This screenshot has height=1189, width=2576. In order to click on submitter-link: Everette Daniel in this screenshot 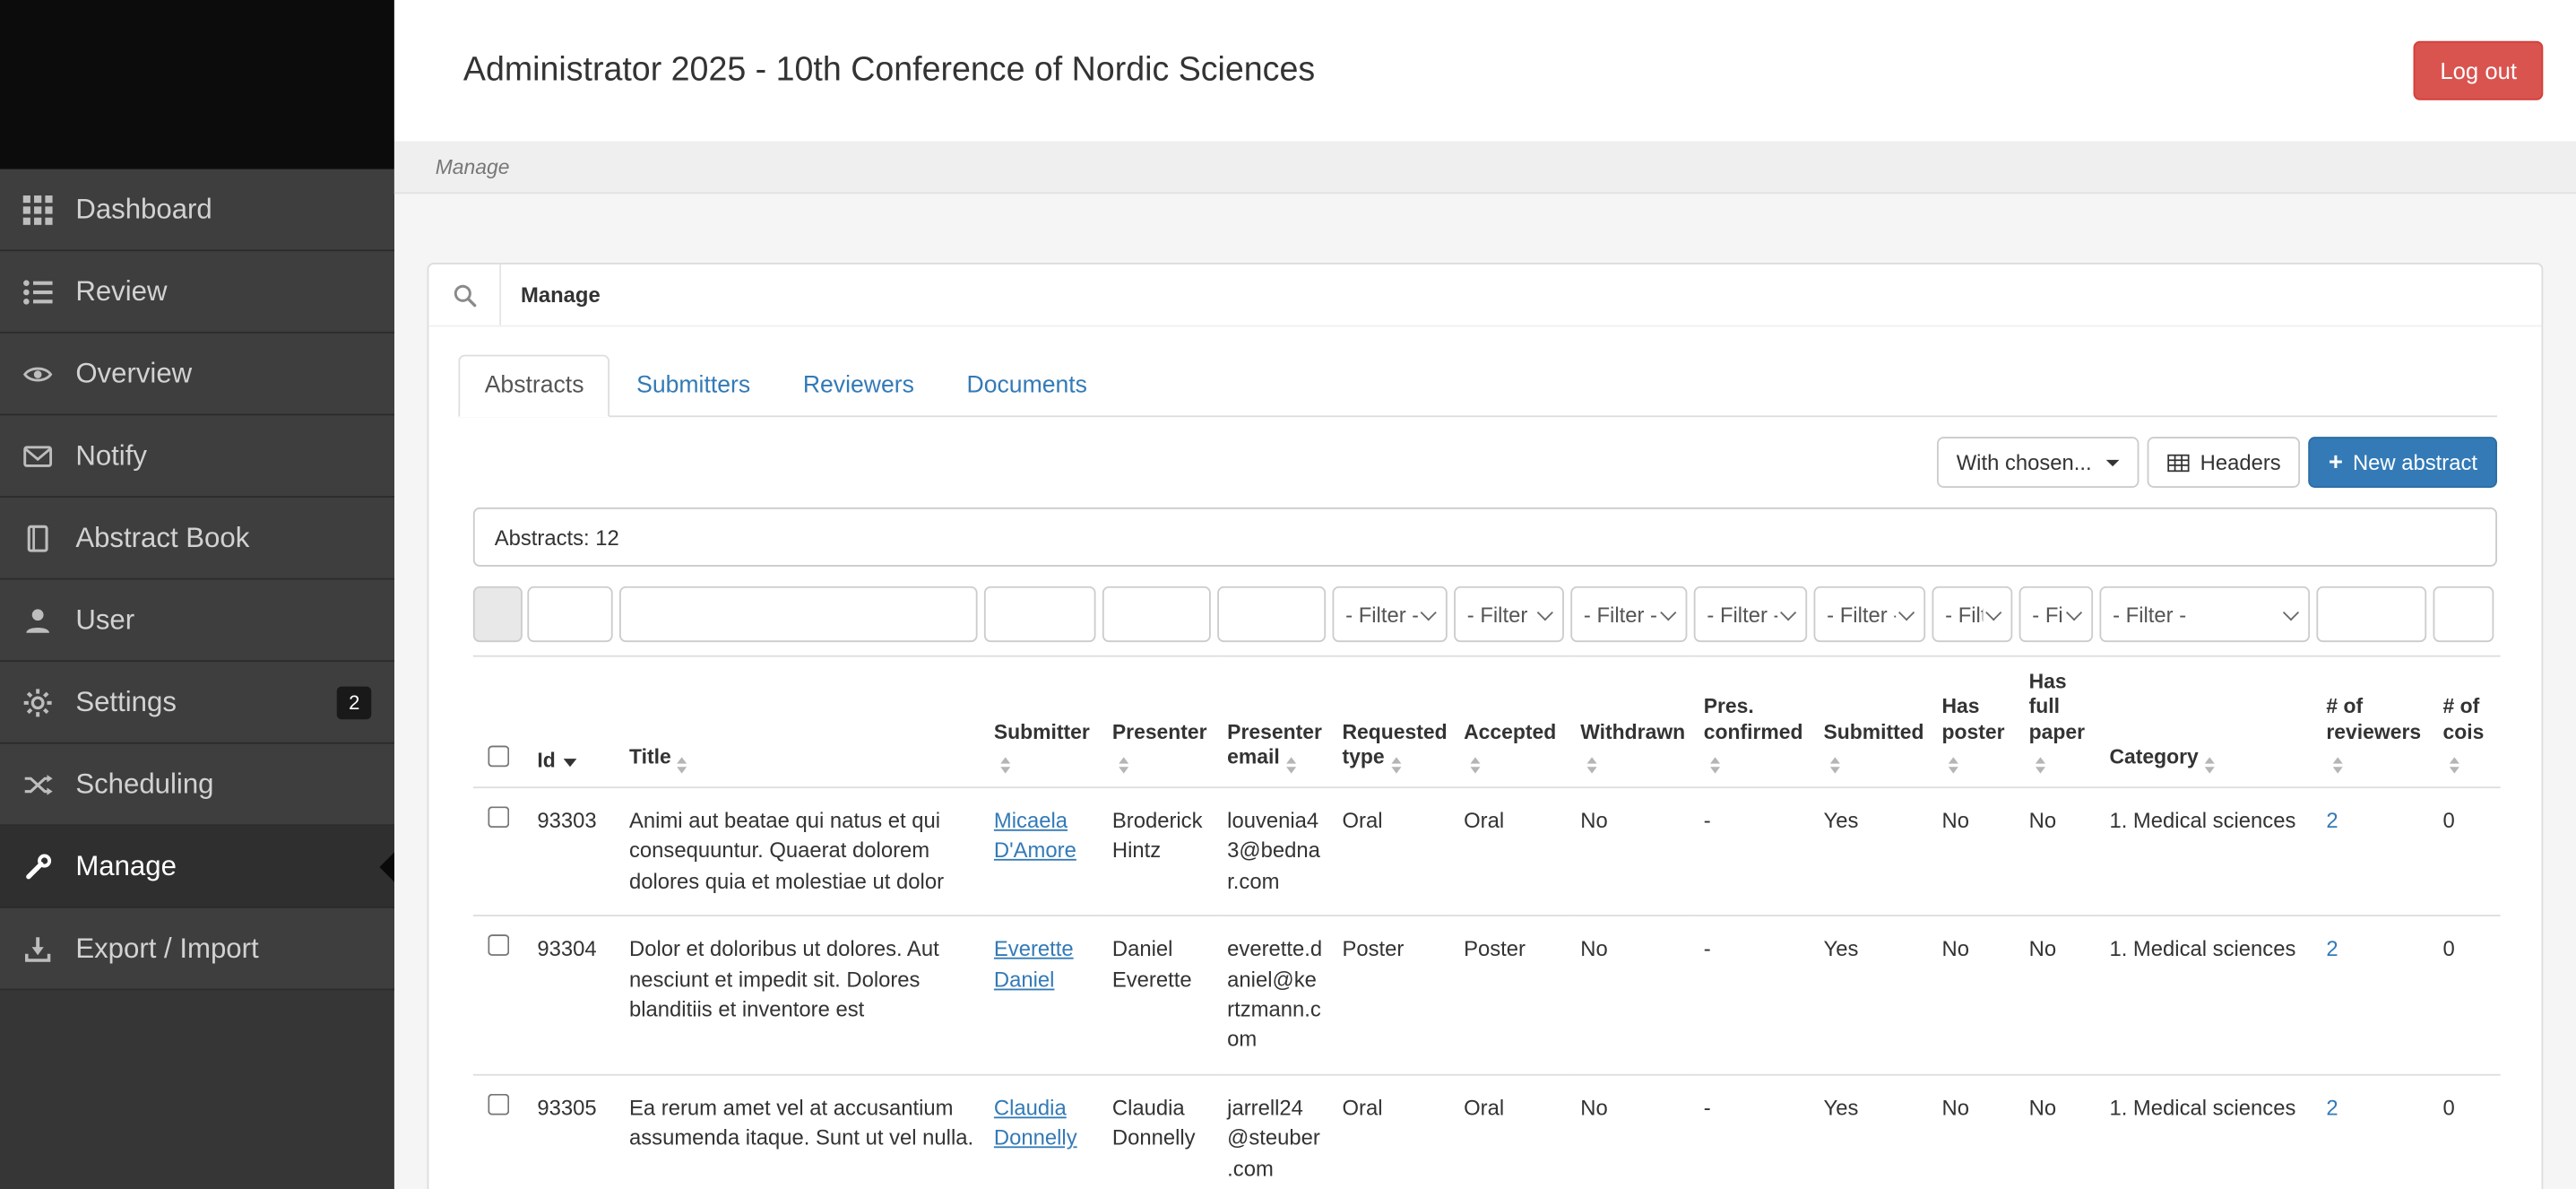, I will do `click(1034, 963)`.